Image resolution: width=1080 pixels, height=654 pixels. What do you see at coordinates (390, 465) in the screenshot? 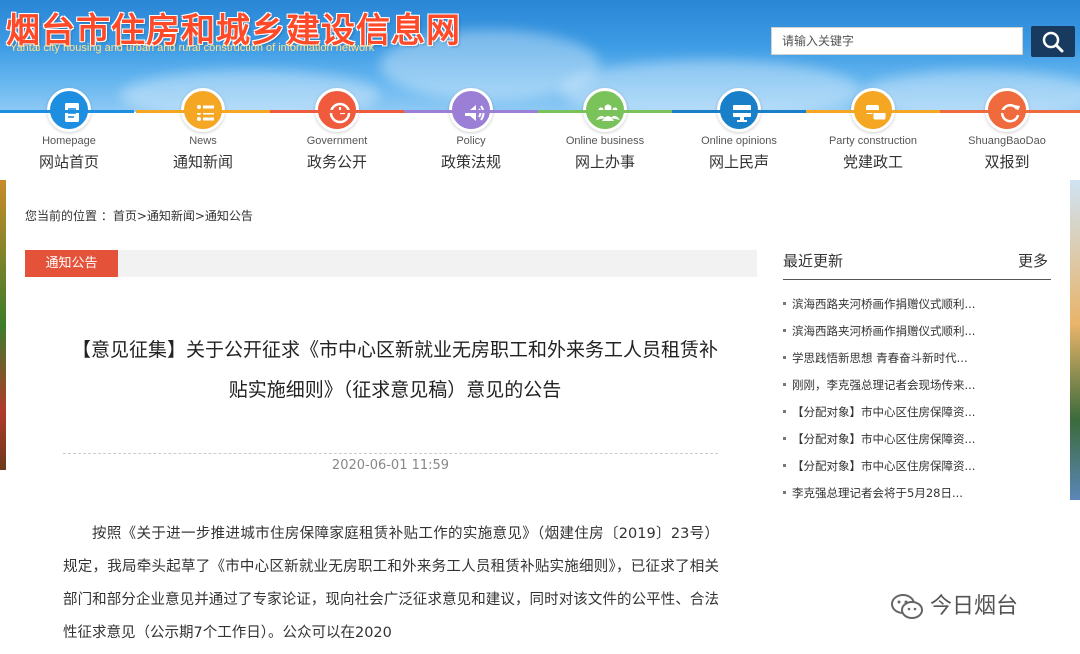
I see `article-date: 2020-06-01 11:59` at bounding box center [390, 465].